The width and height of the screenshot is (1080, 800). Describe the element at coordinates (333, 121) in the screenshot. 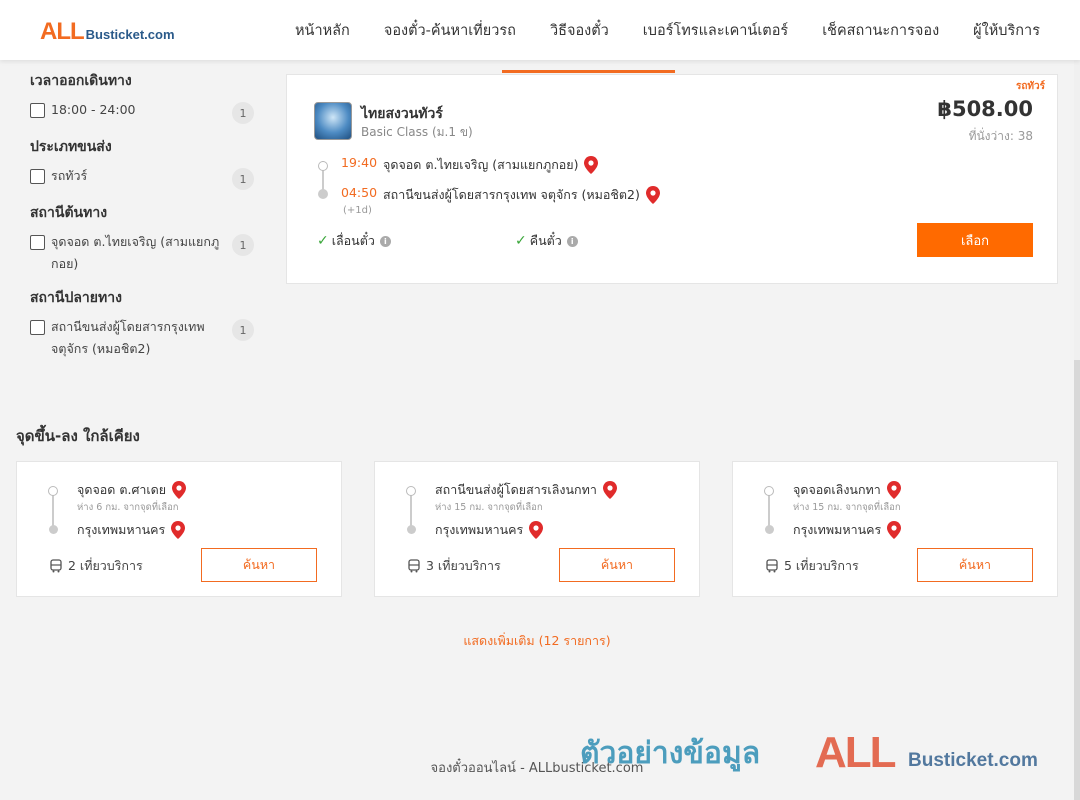

I see `operator-logo` at that location.